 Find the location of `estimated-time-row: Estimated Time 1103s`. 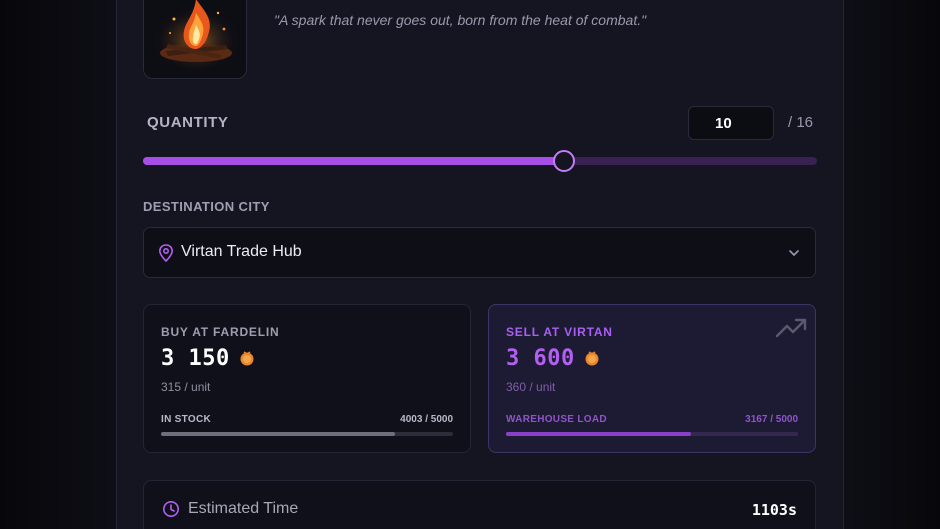

estimated-time-row: Estimated Time 1103s is located at coordinates (479, 504).